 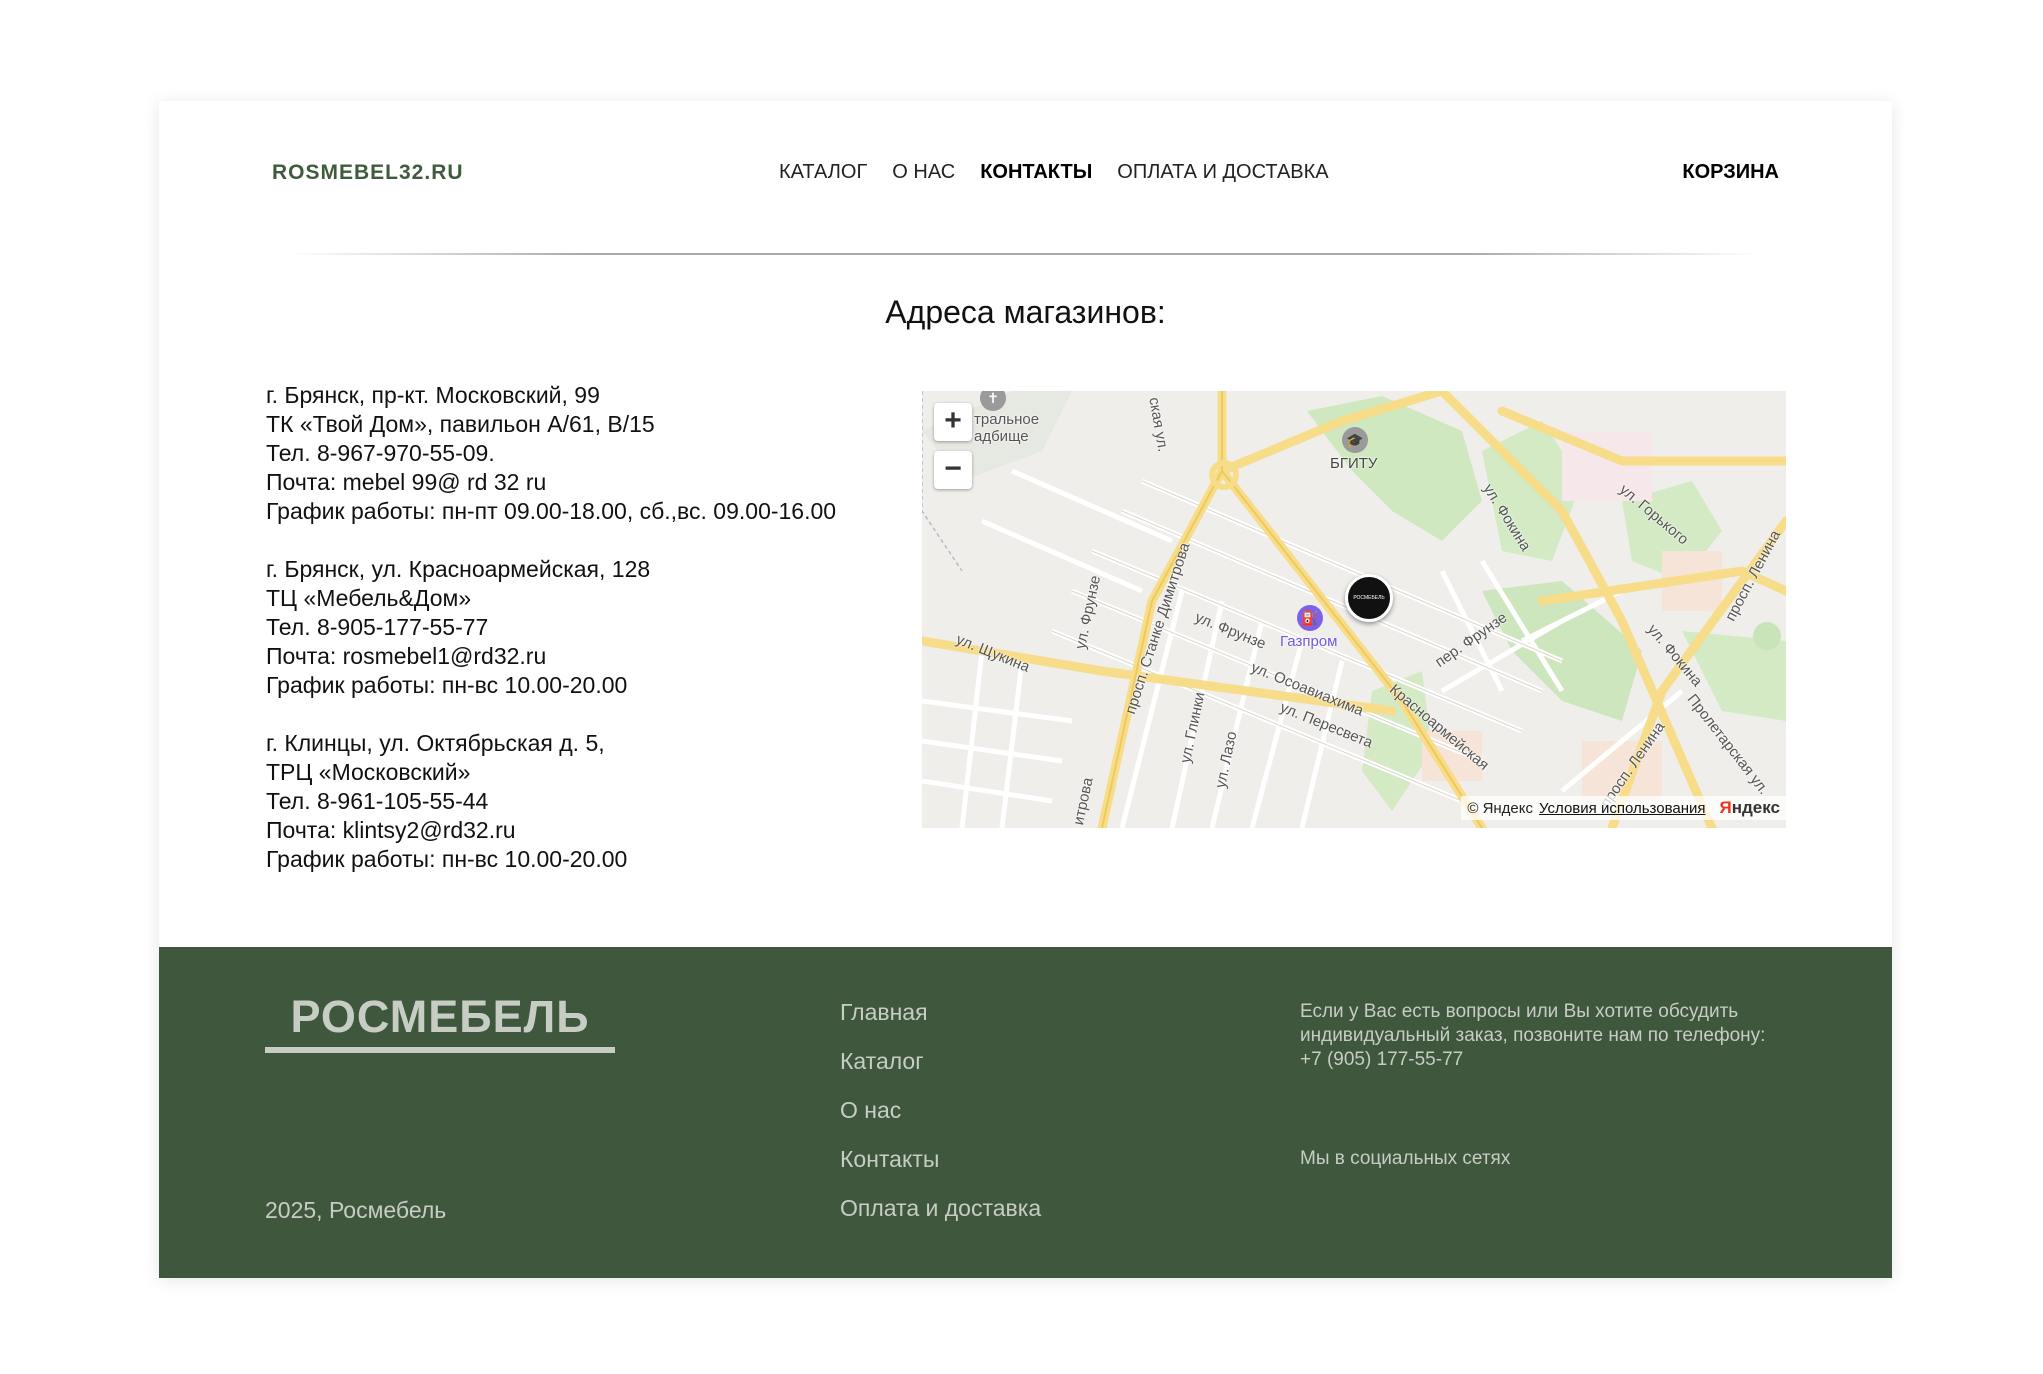 What do you see at coordinates (1369, 598) in the screenshot?
I see `store-map-marker: РОСМЕБЕЛЬ` at bounding box center [1369, 598].